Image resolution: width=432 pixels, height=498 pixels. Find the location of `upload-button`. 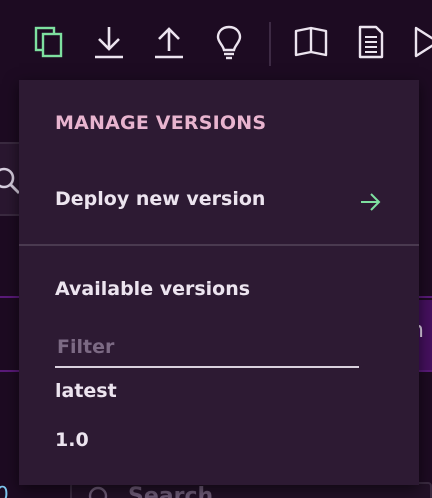

upload-button is located at coordinates (169, 44).